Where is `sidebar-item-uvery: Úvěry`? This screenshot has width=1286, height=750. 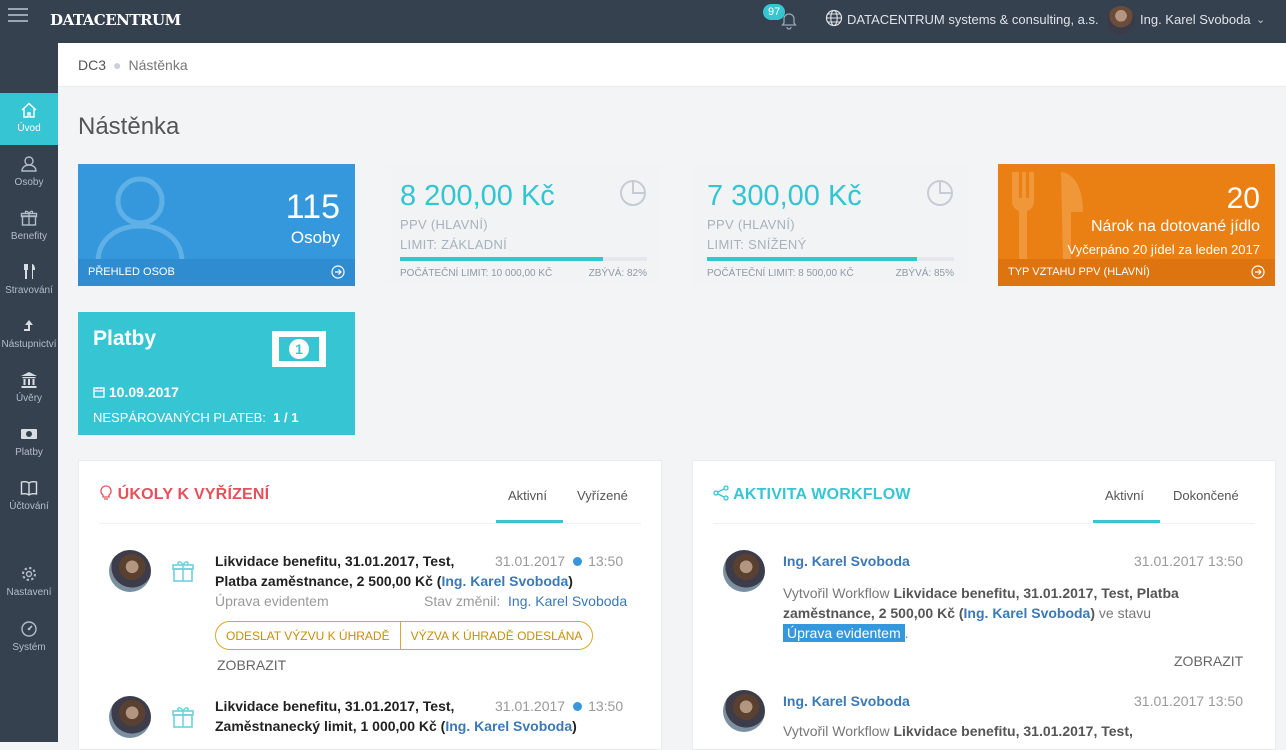
sidebar-item-uvery: Úvěry is located at coordinates (29, 389).